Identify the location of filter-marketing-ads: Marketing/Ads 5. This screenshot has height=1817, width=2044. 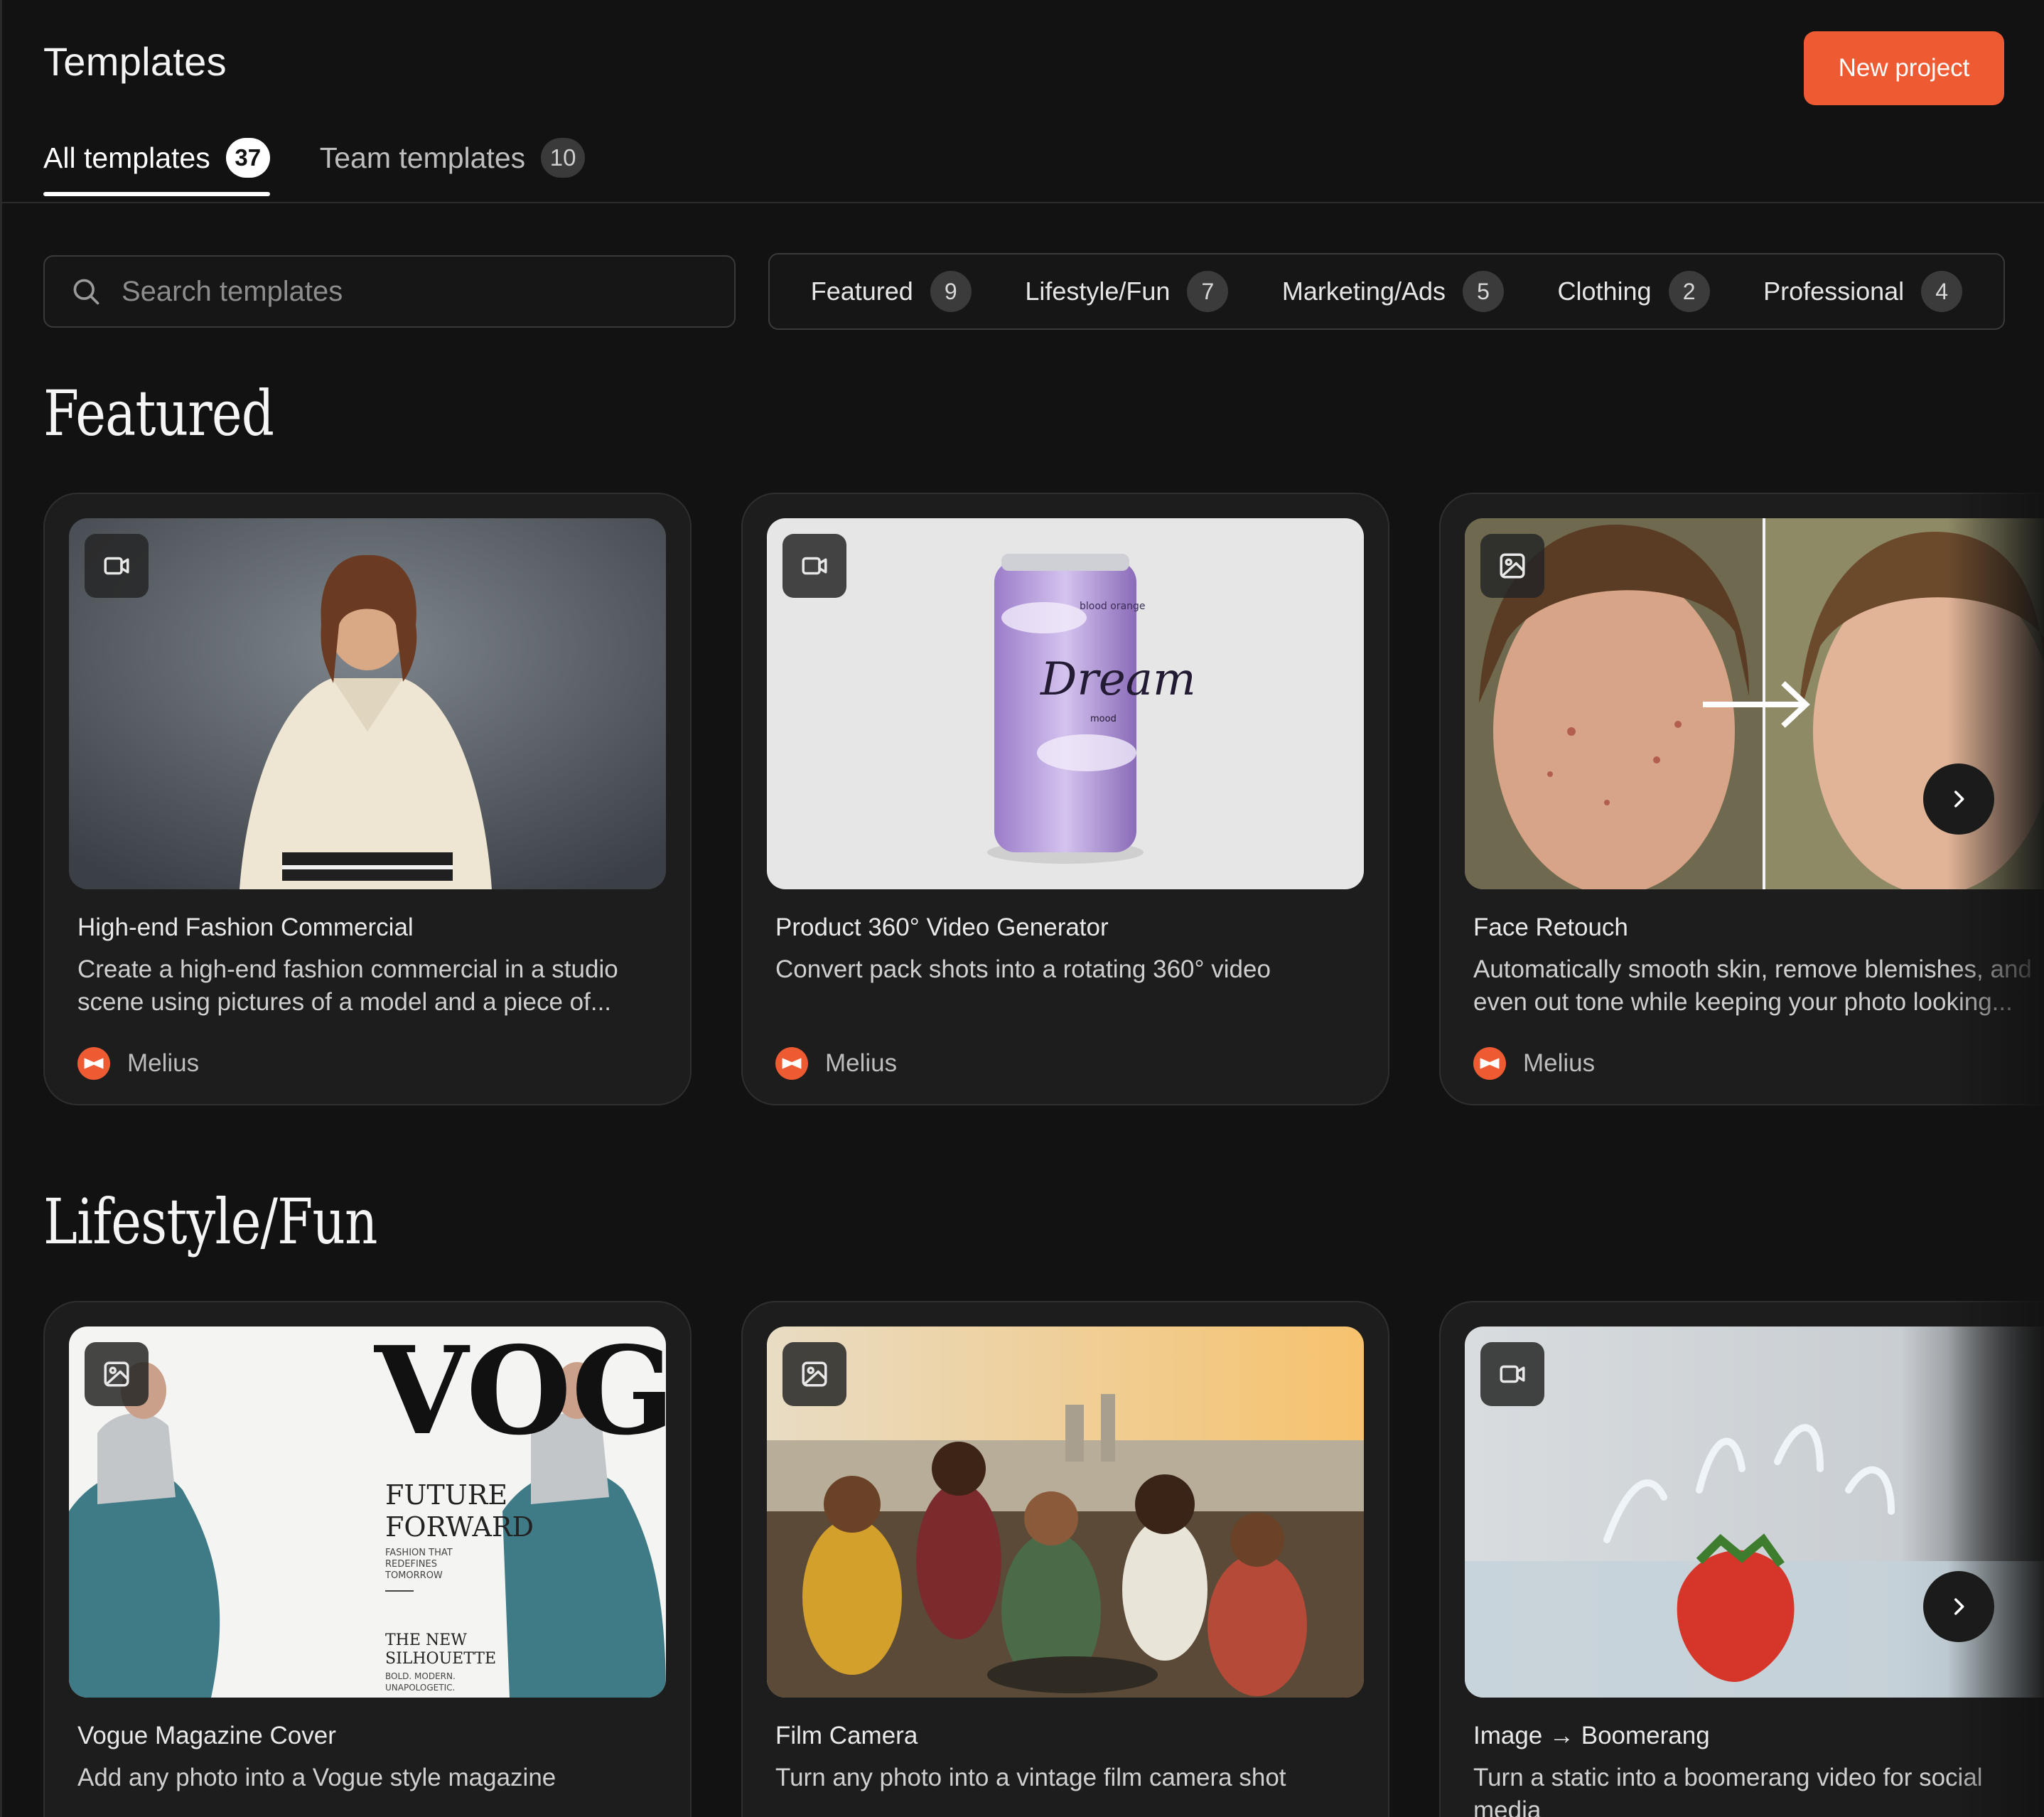
(1393, 291).